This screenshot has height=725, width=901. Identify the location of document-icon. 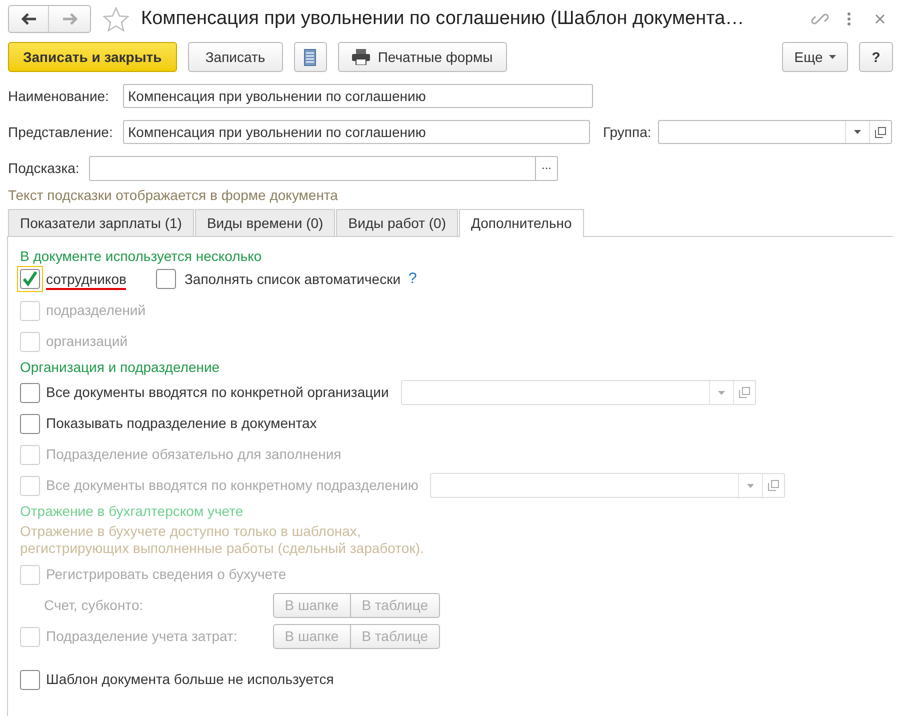
(310, 57).